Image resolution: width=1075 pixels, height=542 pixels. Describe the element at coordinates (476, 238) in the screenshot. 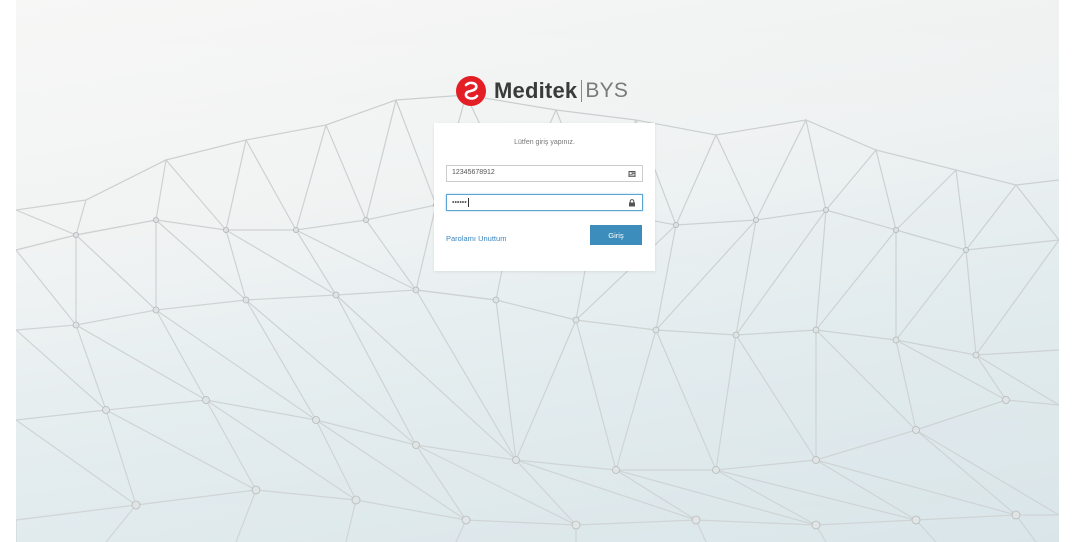

I see `forgot-password-link: Parolamı Unuttum` at that location.